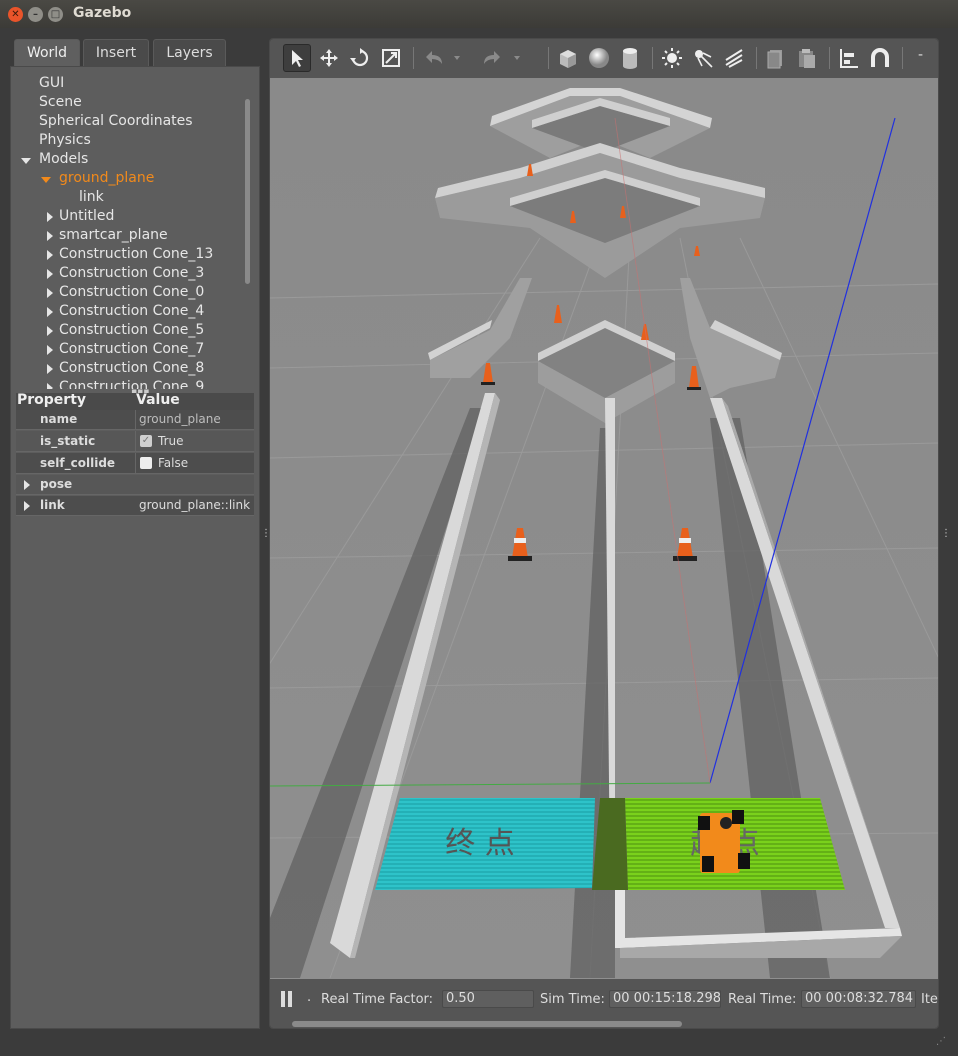  I want to click on undo-history-dropdown, so click(457, 58).